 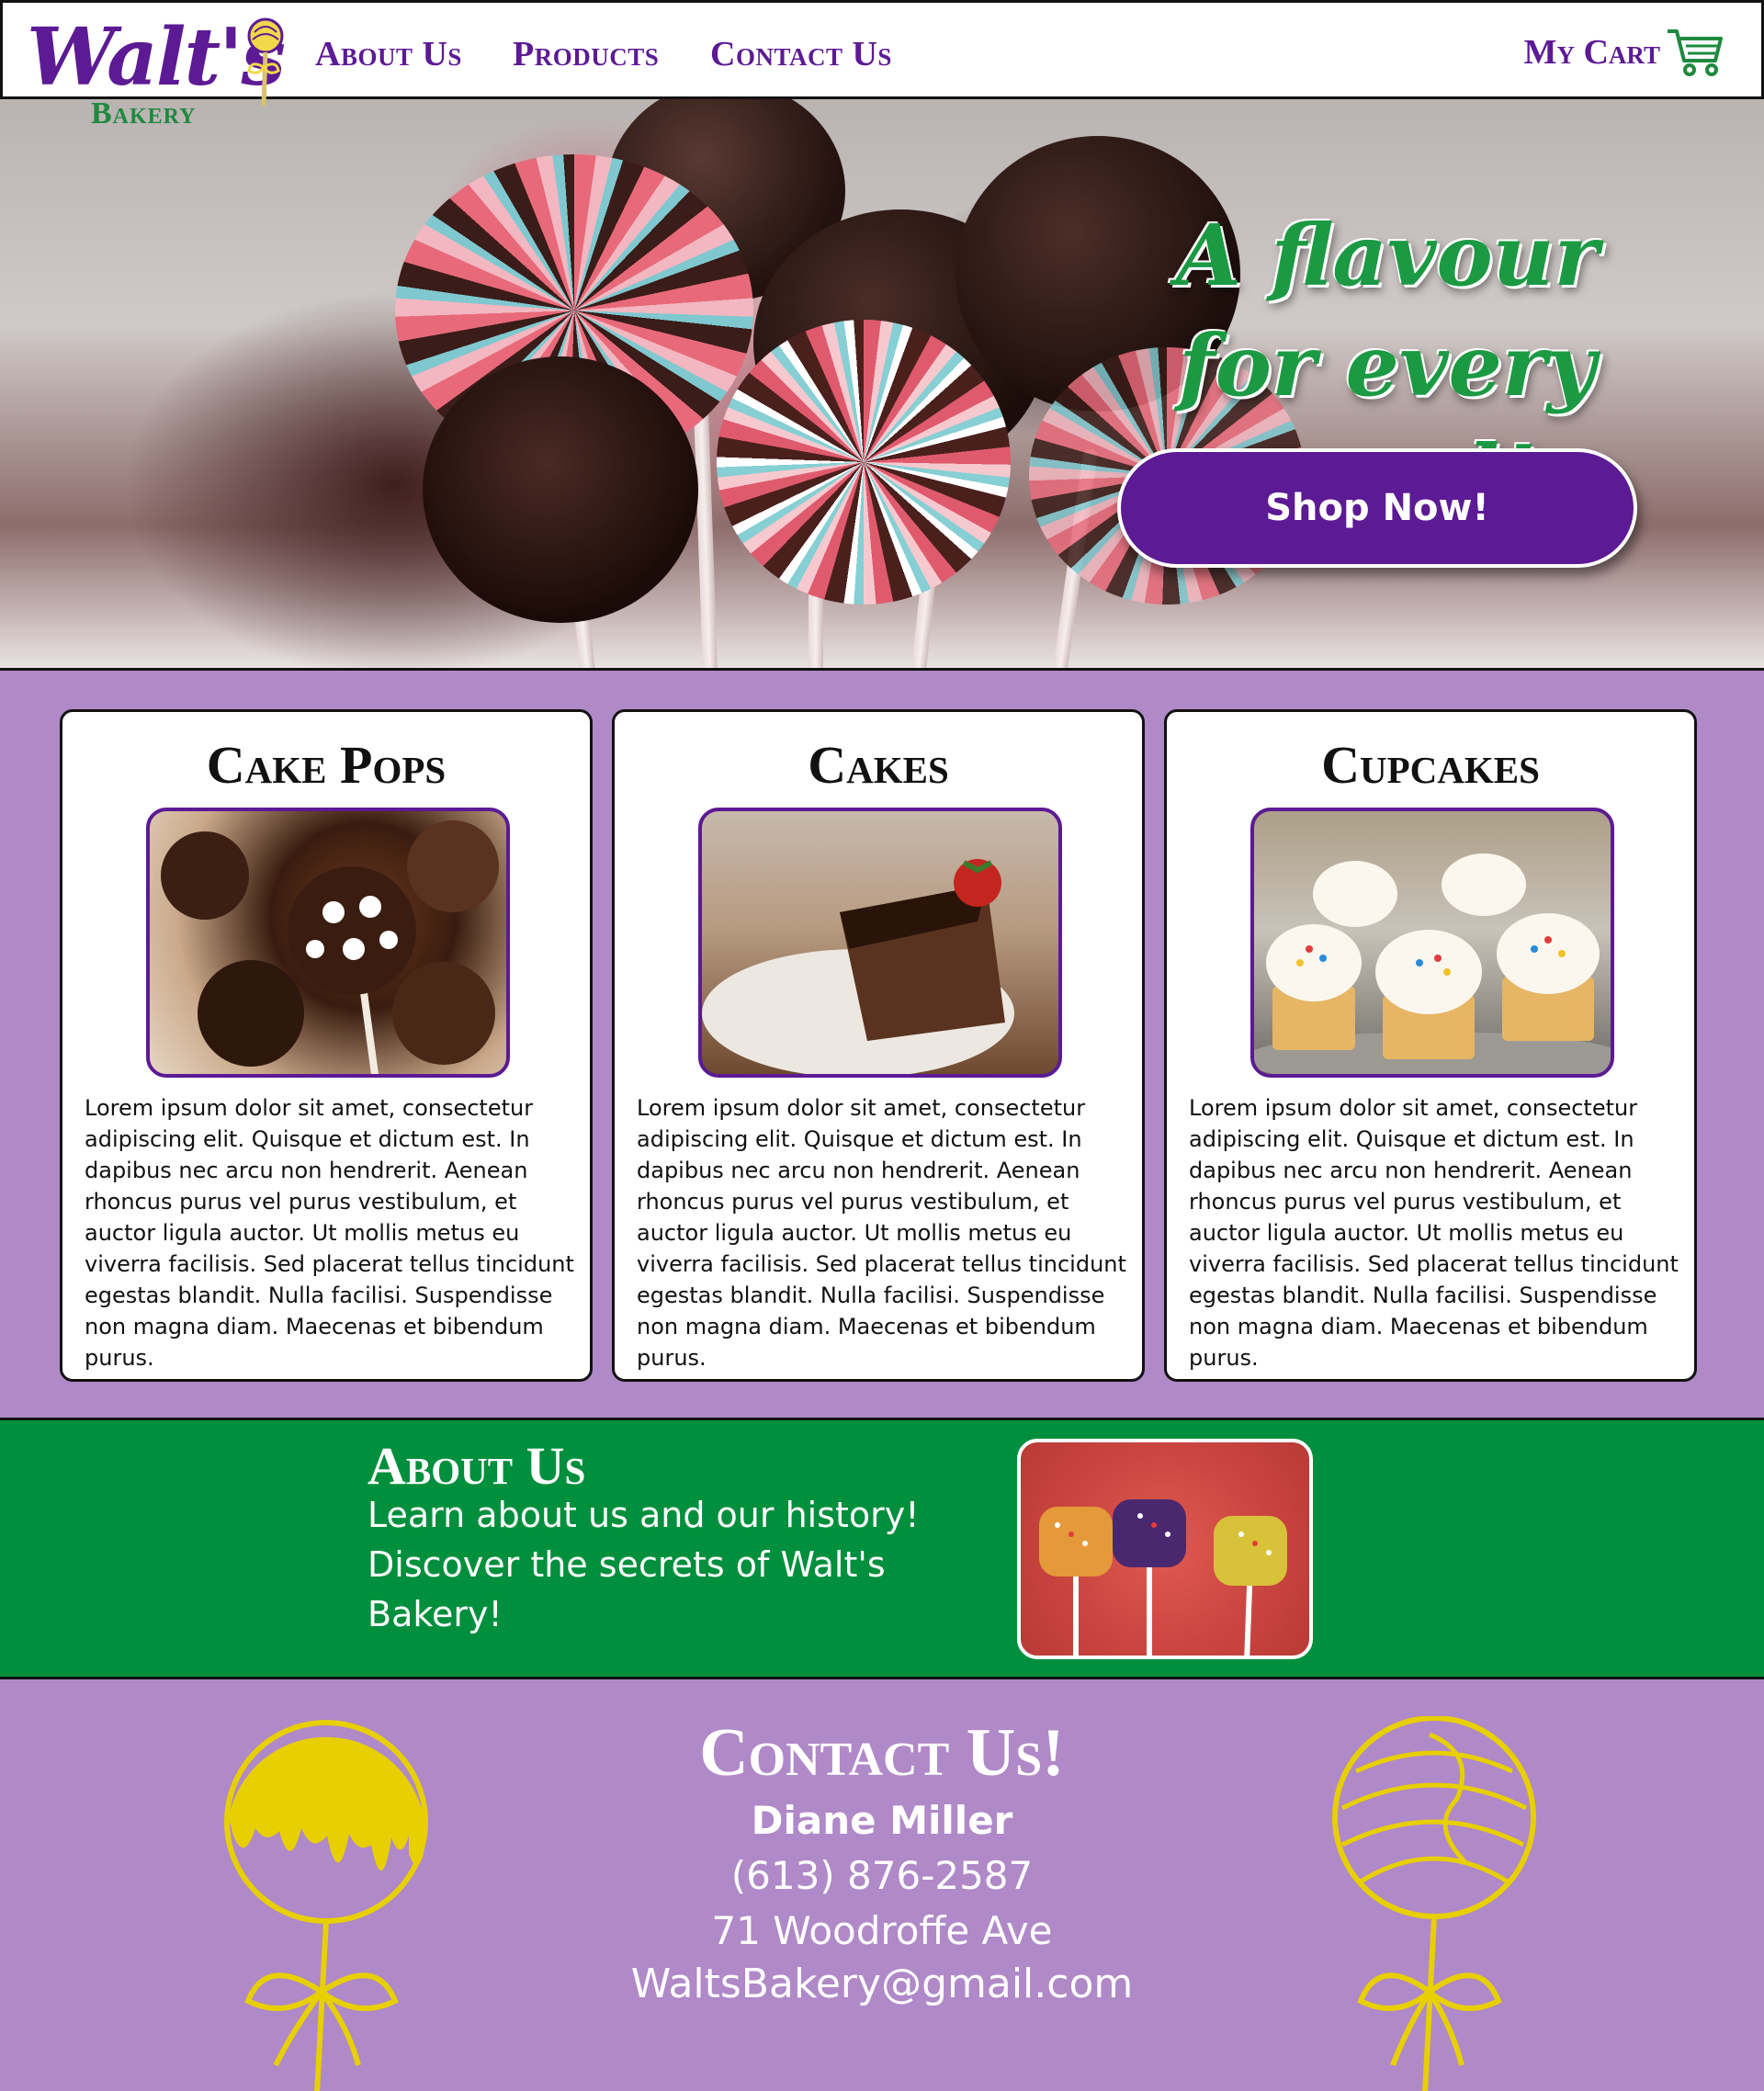 I want to click on nav-contact-link: Contact Us, so click(x=801, y=54).